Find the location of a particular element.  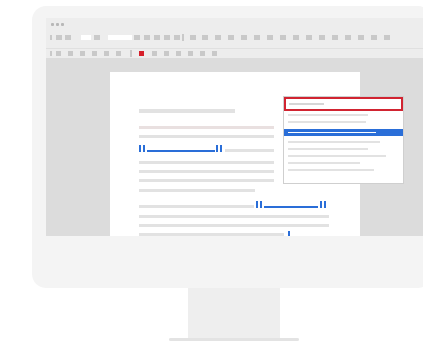

document-title-line is located at coordinates (187, 111).